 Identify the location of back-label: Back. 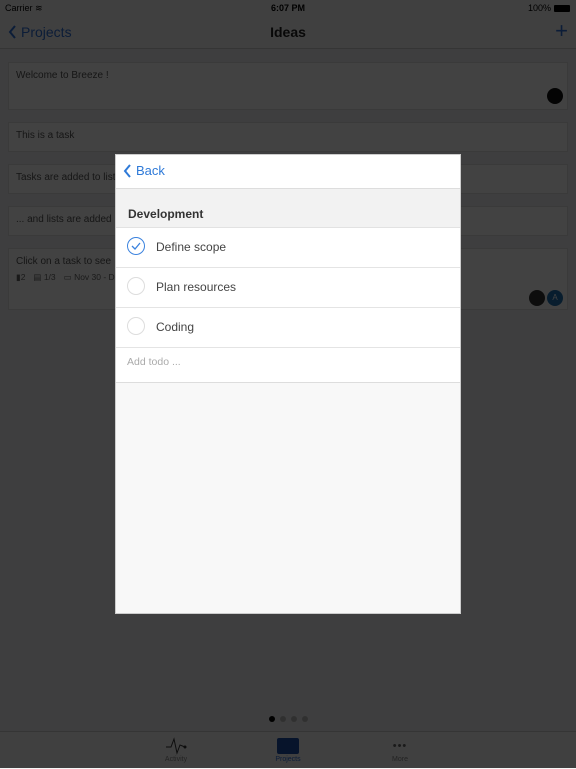
(150, 170).